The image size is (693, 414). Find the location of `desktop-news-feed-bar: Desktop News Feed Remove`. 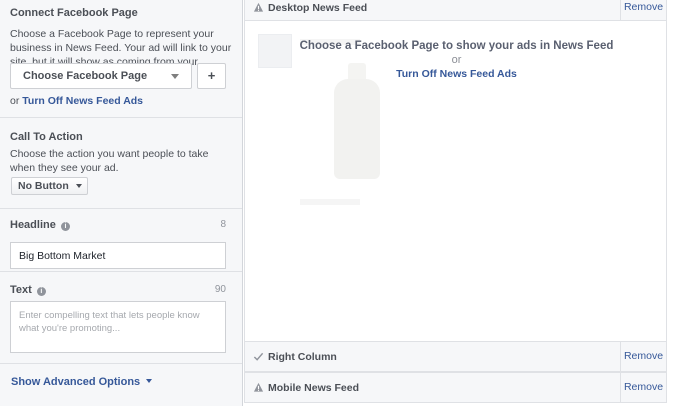

desktop-news-feed-bar: Desktop News Feed Remove is located at coordinates (455, 10).